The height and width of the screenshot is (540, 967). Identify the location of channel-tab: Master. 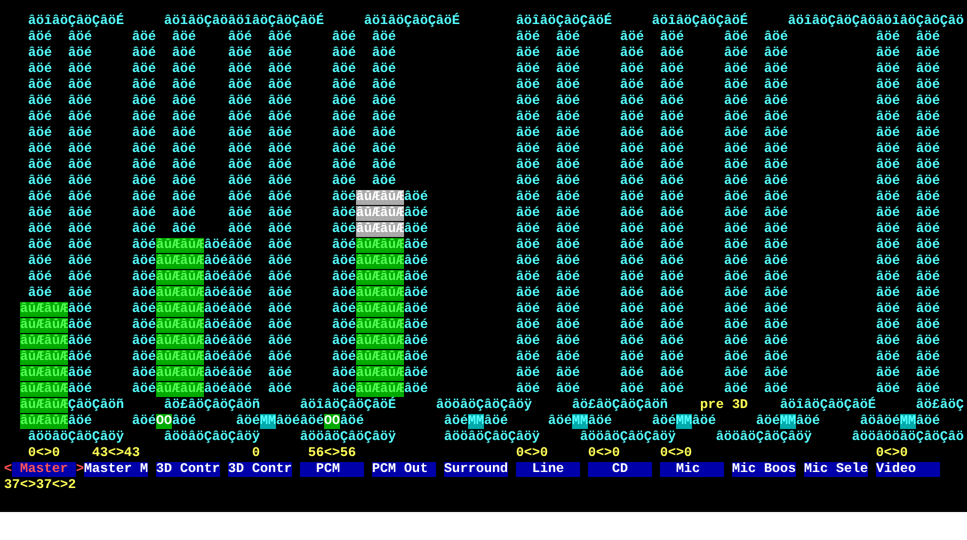
(44, 469).